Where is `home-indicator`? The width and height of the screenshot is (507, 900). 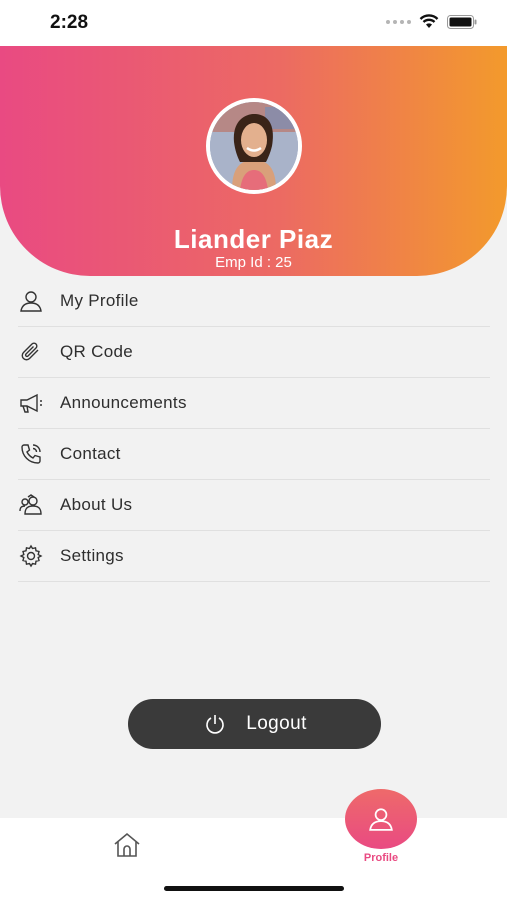 home-indicator is located at coordinates (254, 888).